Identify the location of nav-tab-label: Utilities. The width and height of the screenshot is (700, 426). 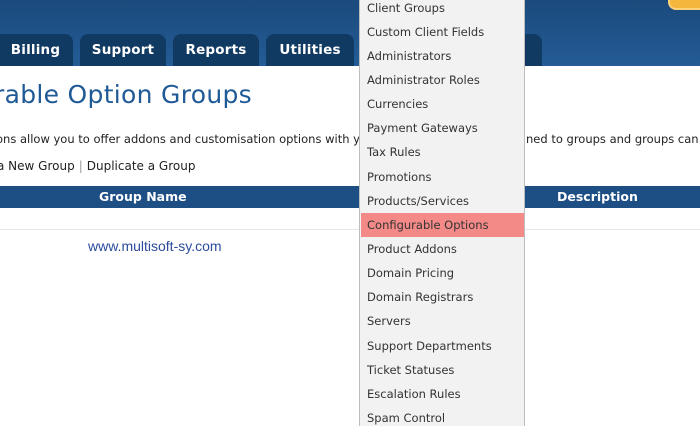
(310, 50).